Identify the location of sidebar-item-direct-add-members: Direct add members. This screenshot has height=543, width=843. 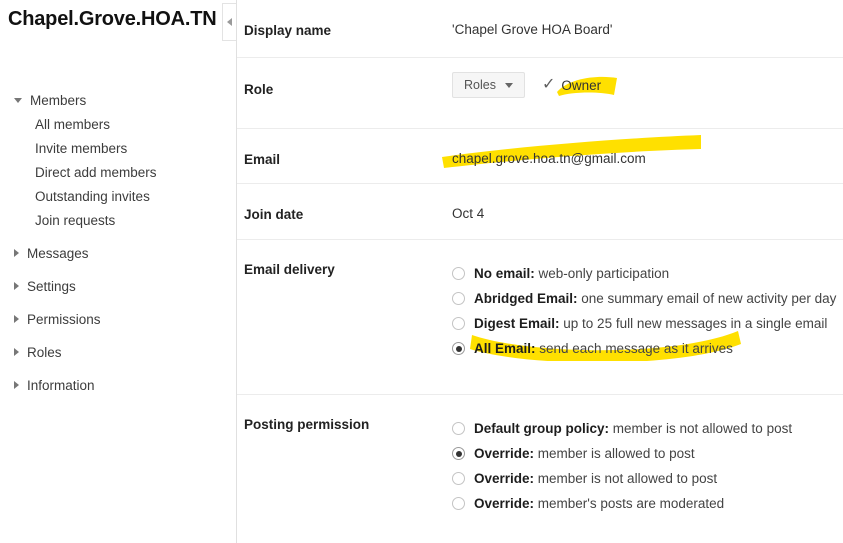
(118, 172).